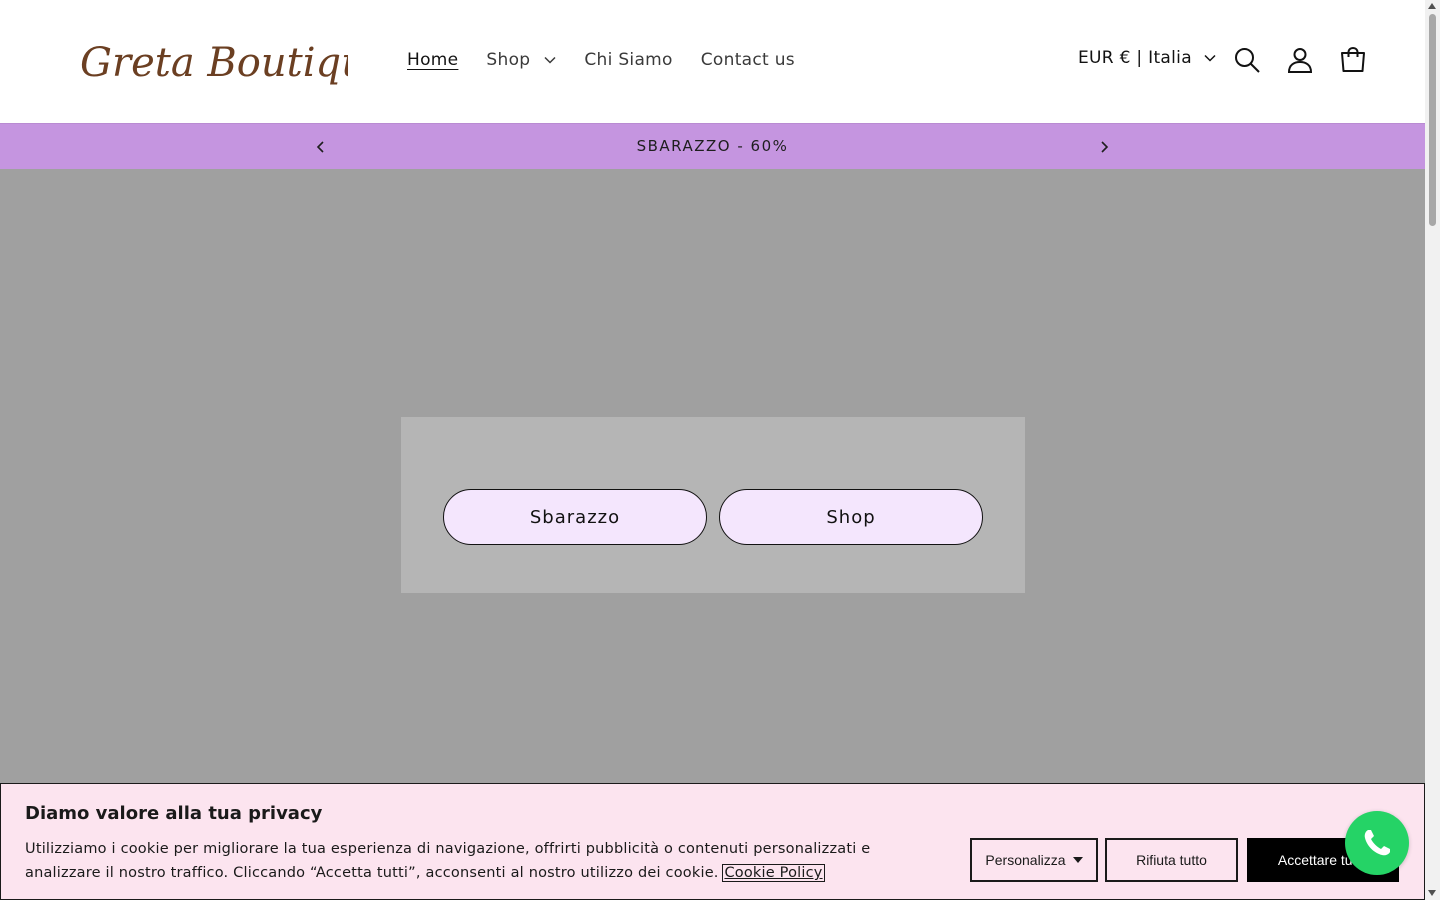 The height and width of the screenshot is (900, 1440). I want to click on main-nav: Home Shop Chi Siamo Contact us, so click(601, 60).